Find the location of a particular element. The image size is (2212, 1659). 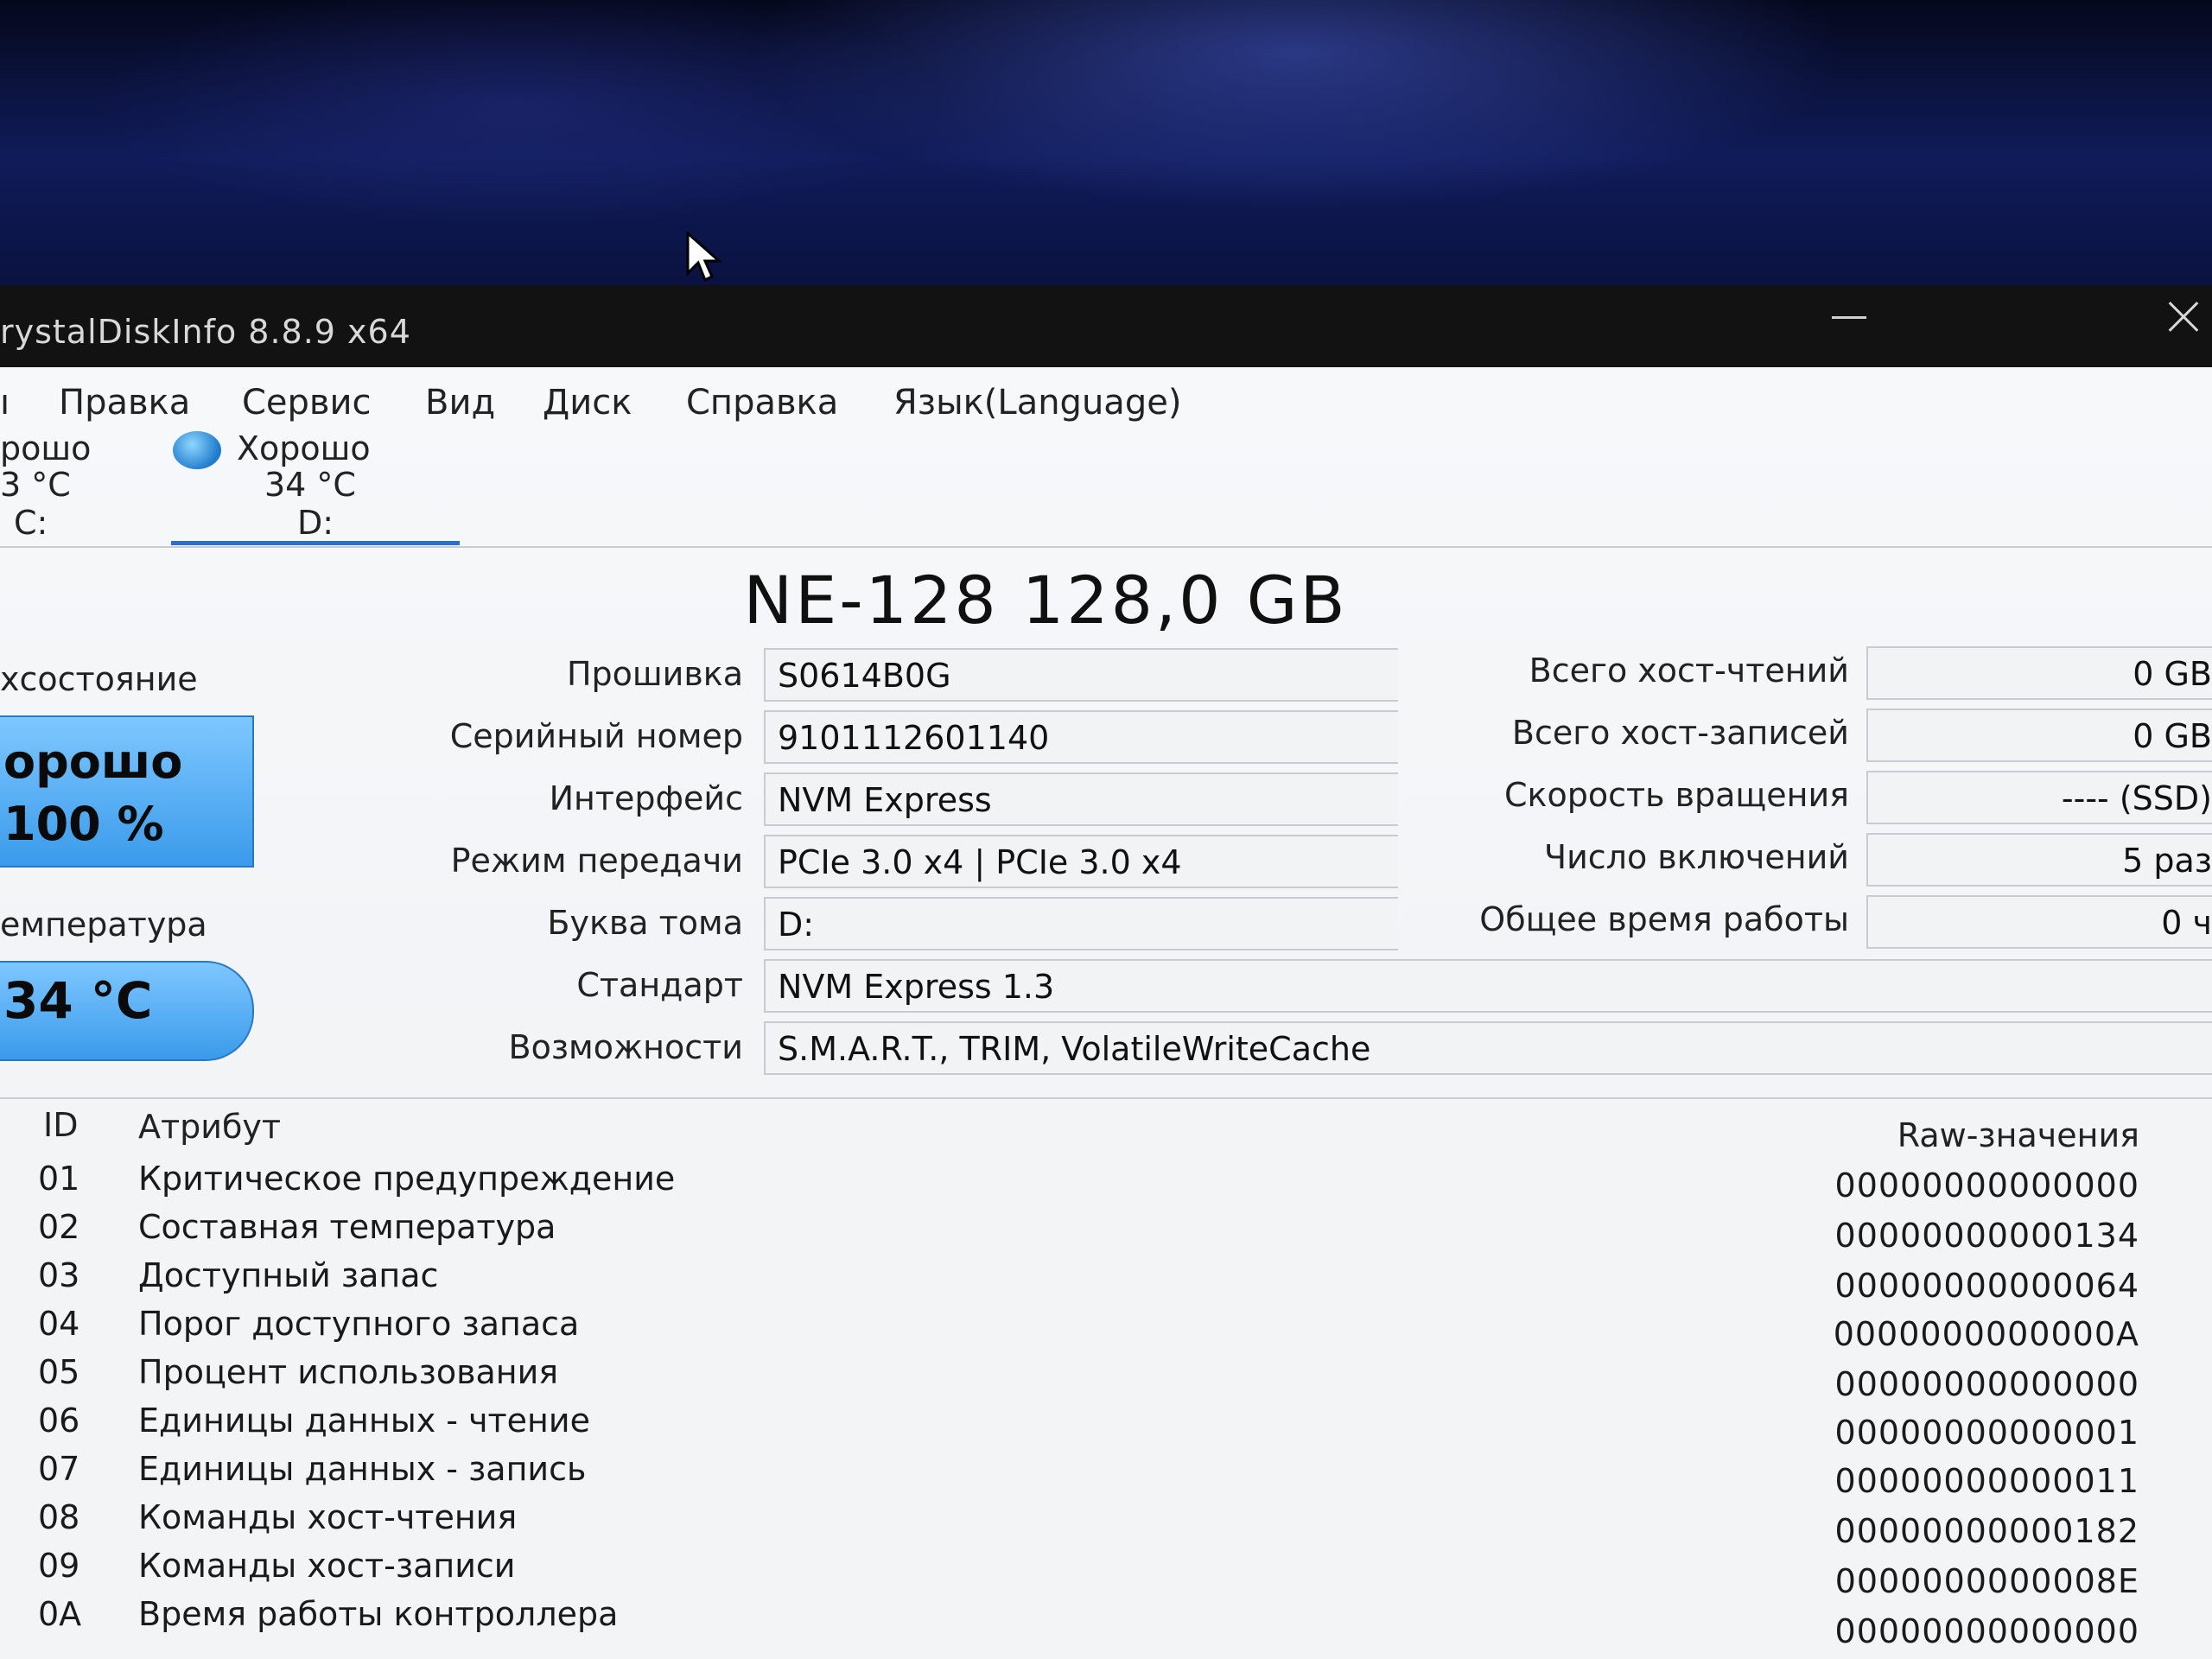

standard-value: NVM Express 1.3 is located at coordinates (1488, 986).